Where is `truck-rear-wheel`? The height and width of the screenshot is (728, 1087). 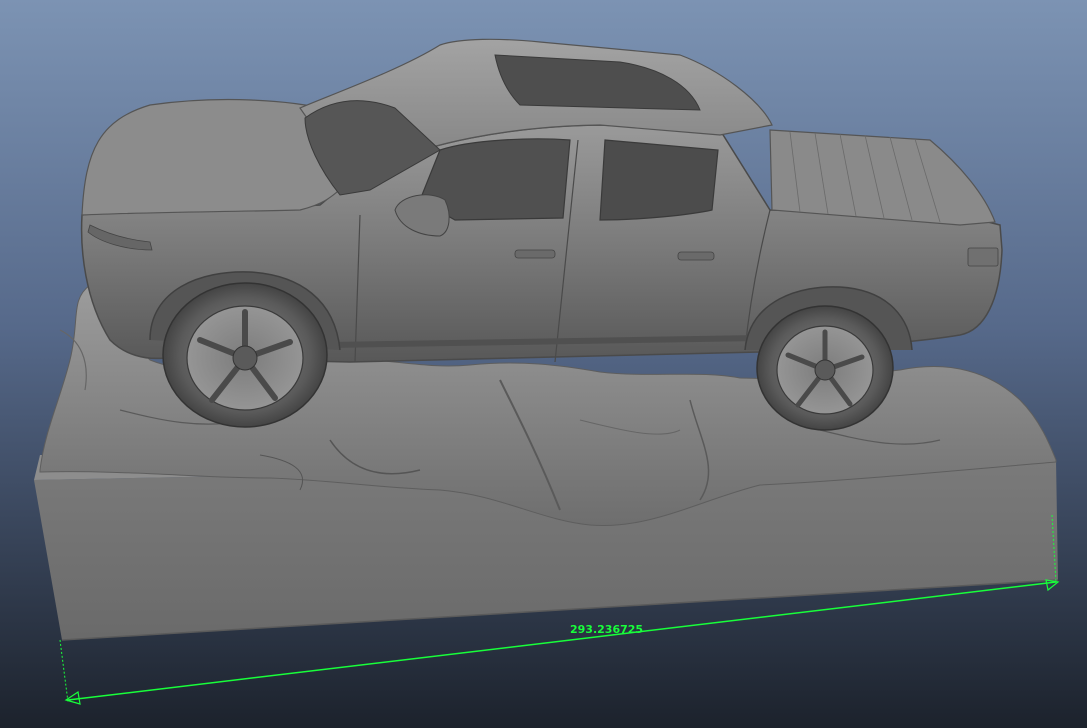
truck-rear-wheel is located at coordinates (825, 368).